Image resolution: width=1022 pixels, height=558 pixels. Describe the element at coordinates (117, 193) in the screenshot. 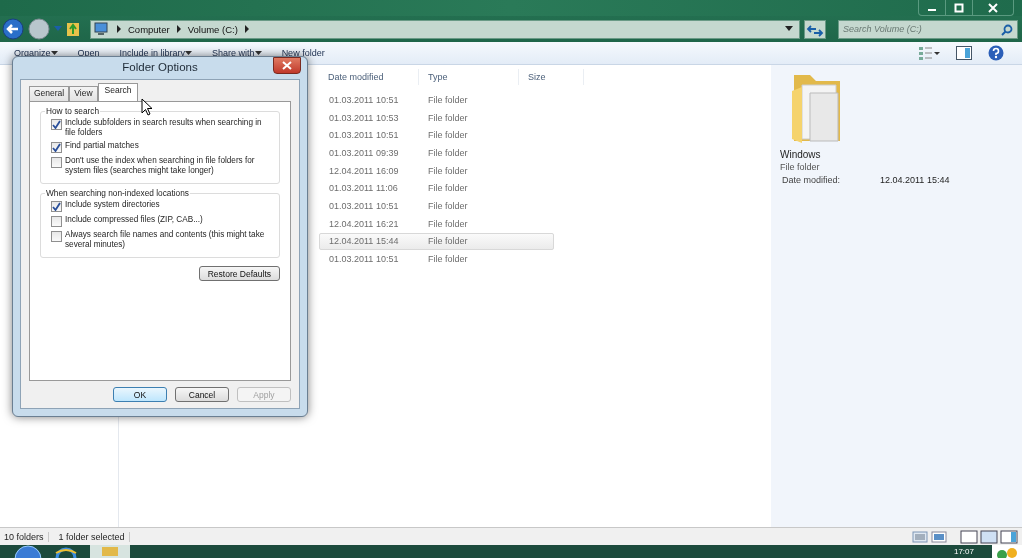

I see `group-title: When searching non-indexed locations` at that location.